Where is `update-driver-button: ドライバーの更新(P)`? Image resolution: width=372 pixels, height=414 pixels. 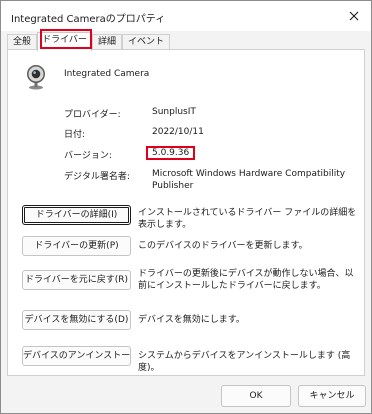
update-driver-button: ドライバーの更新(P) is located at coordinates (76, 246).